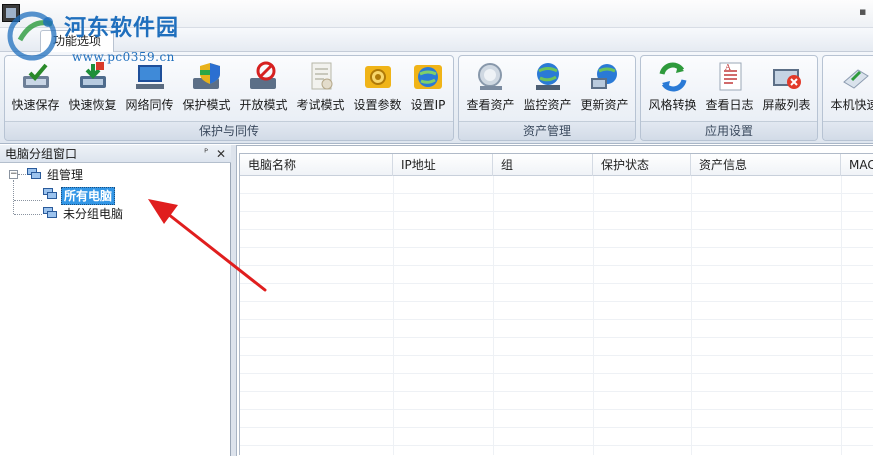  I want to click on window-control-icon: ▪, so click(864, 12).